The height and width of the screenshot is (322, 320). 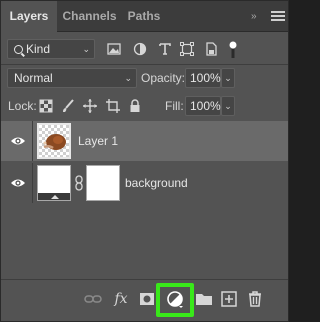 What do you see at coordinates (135, 106) in the screenshot?
I see `lock-all-icon` at bounding box center [135, 106].